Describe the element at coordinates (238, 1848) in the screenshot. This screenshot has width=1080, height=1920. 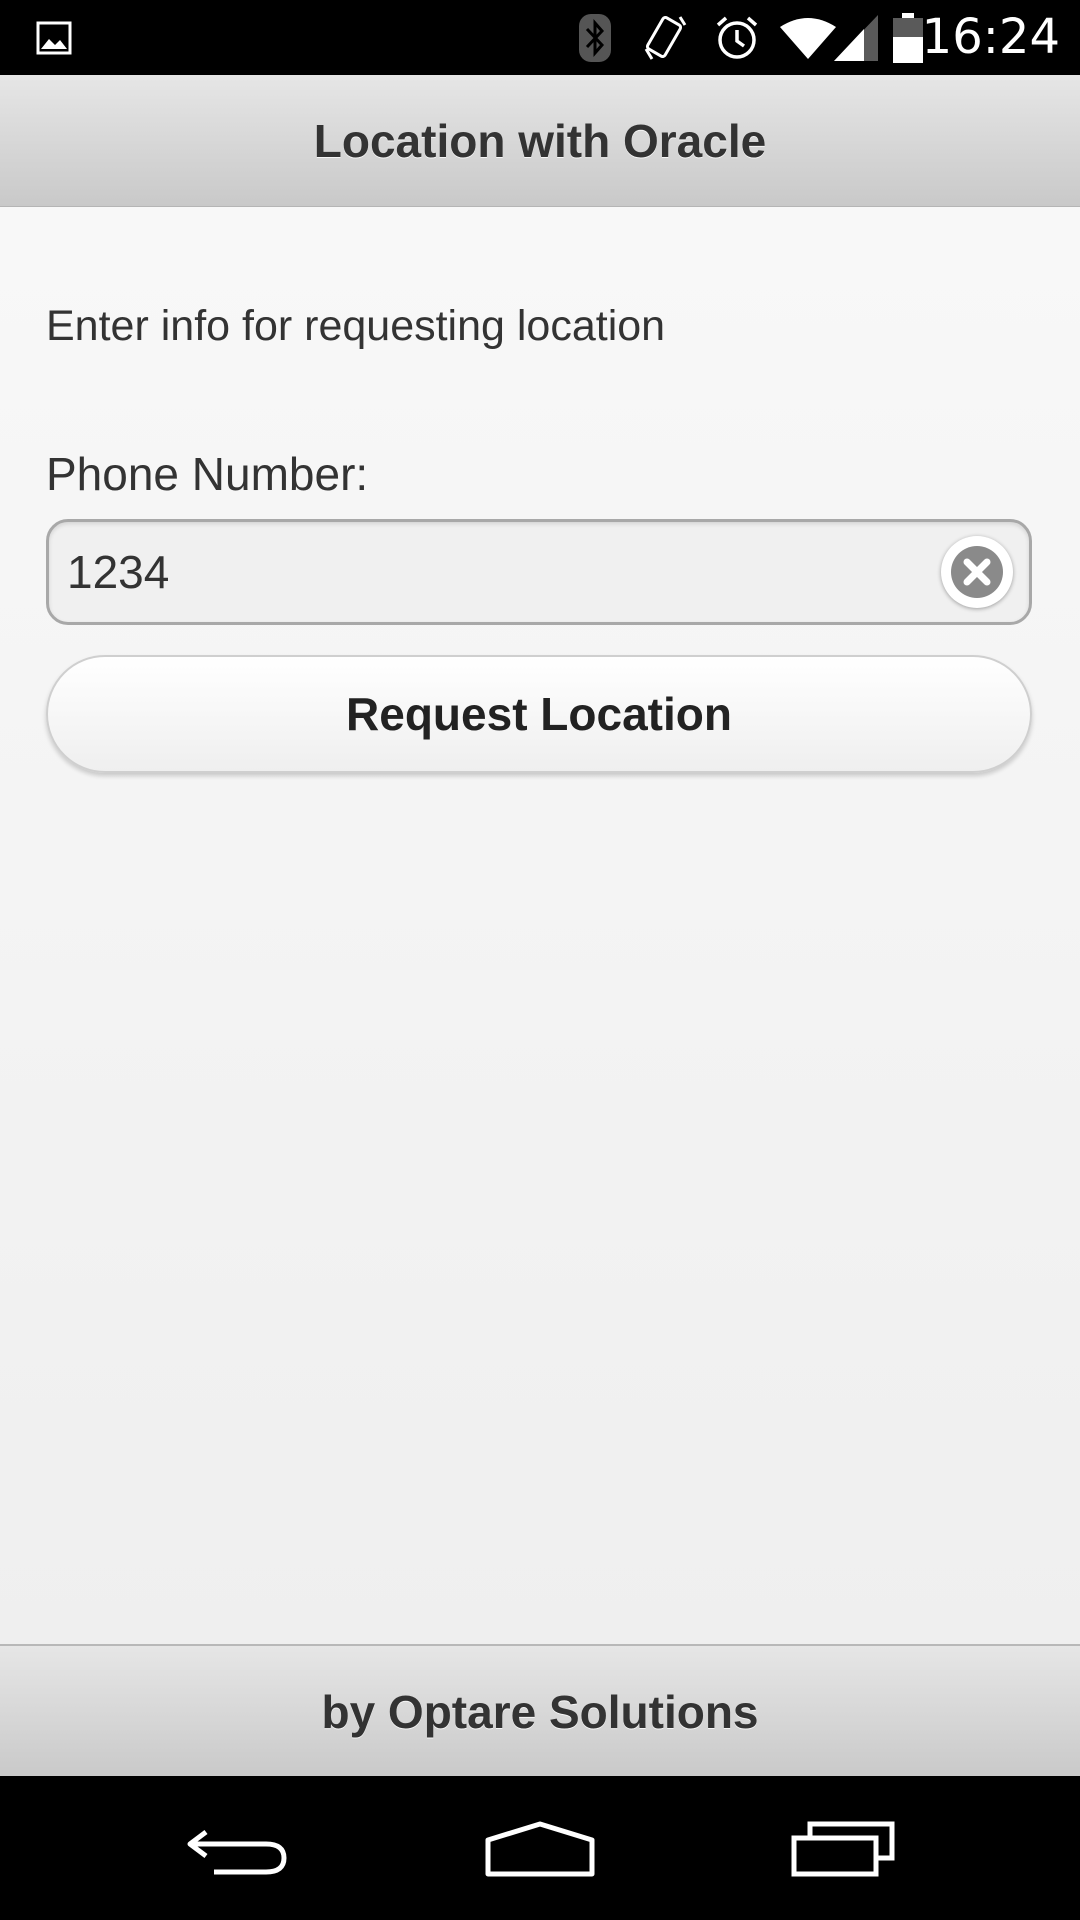
I see `back-icon` at that location.